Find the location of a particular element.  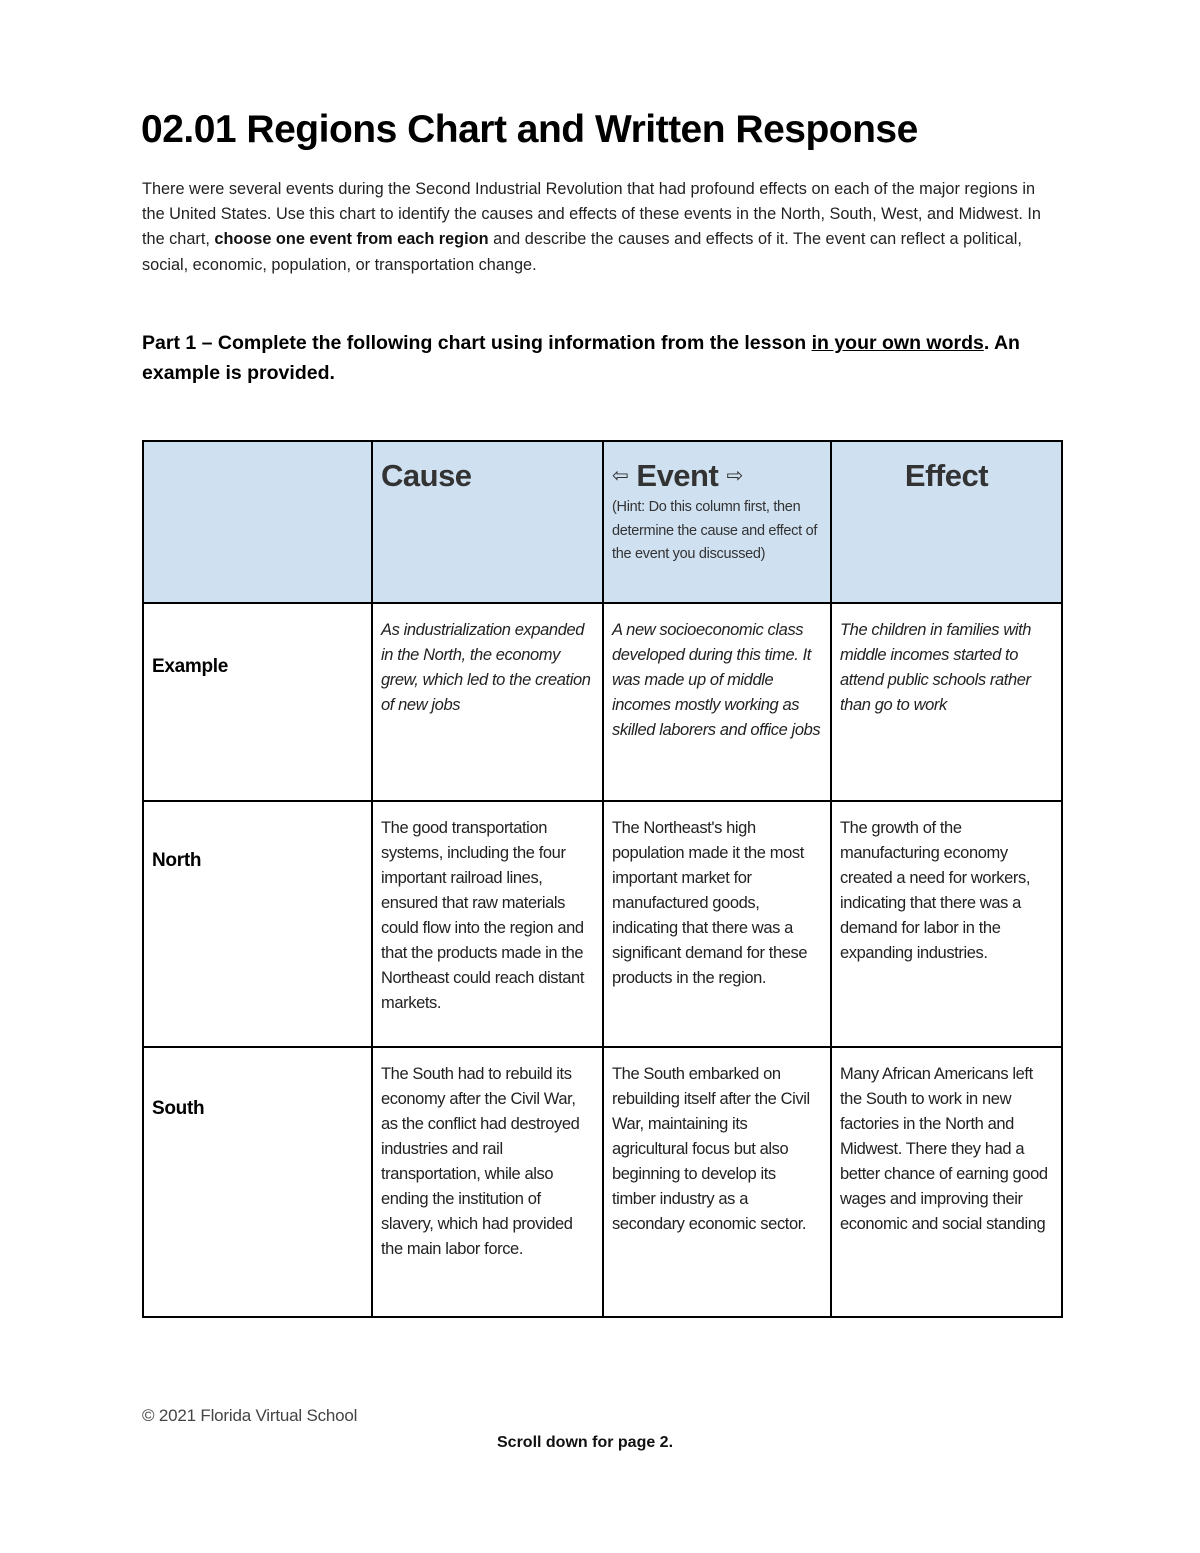

header-event: Event is located at coordinates (677, 475).